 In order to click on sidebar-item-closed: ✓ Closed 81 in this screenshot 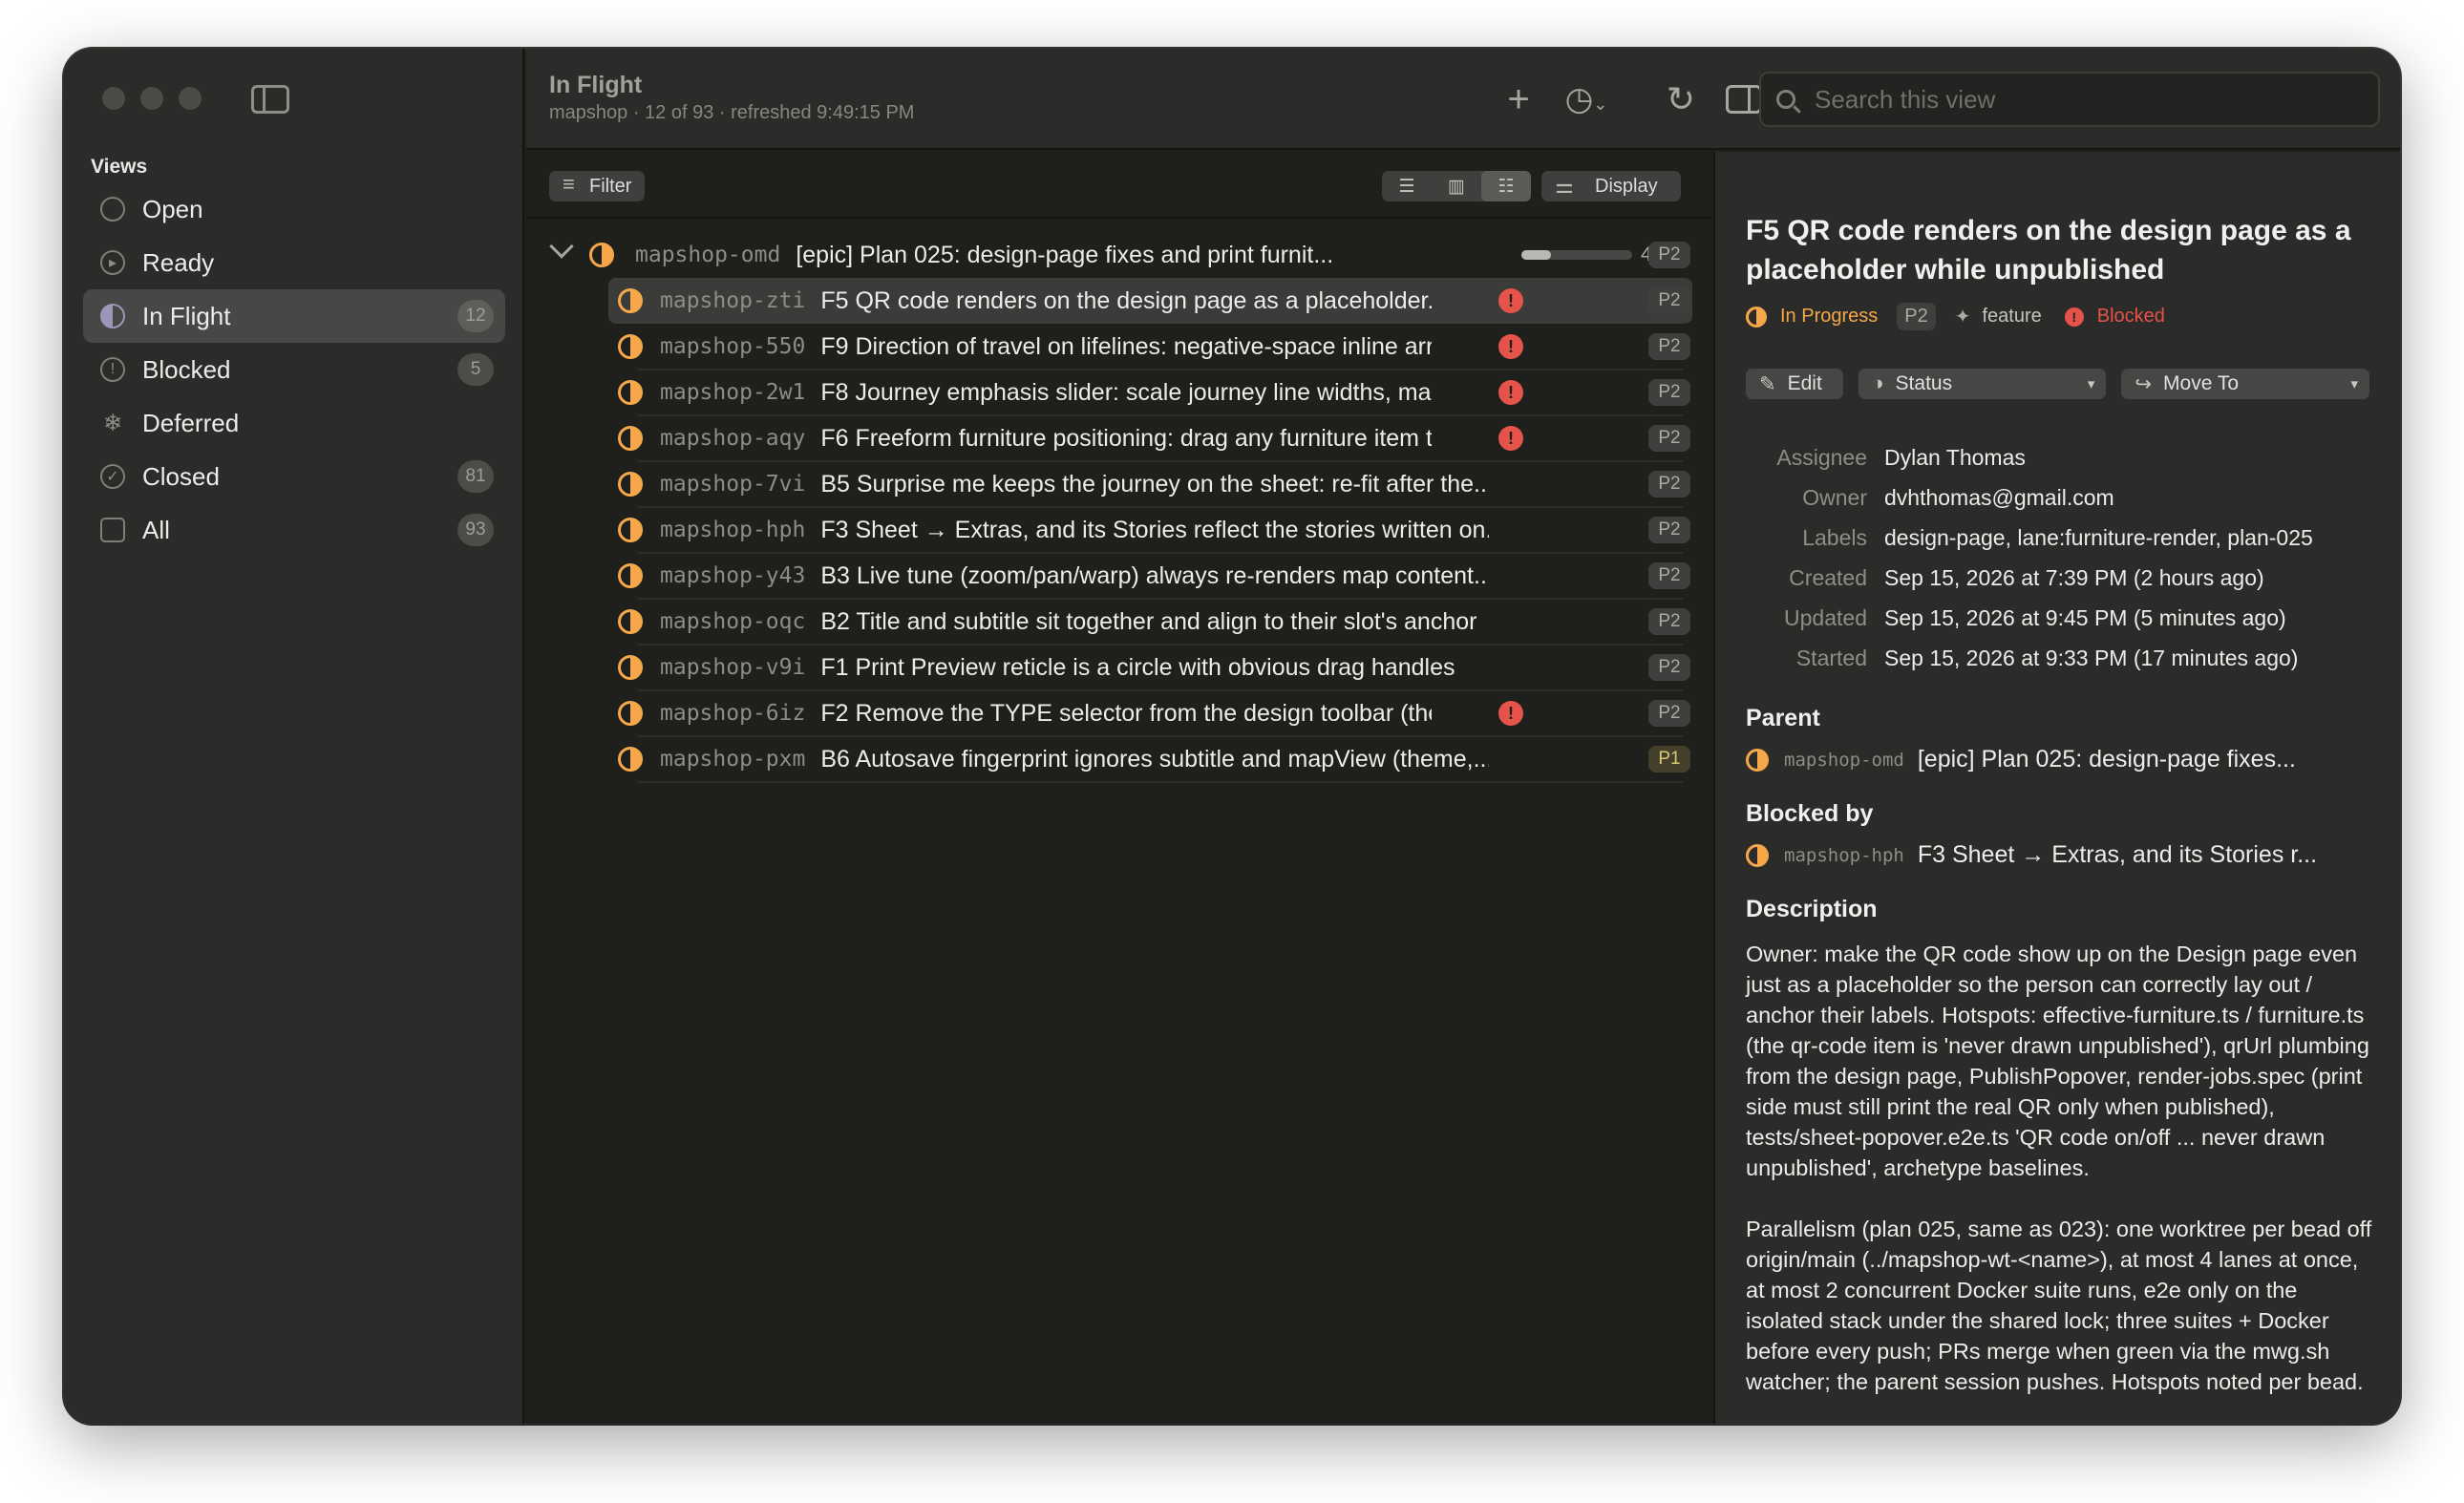, I will do `click(294, 476)`.